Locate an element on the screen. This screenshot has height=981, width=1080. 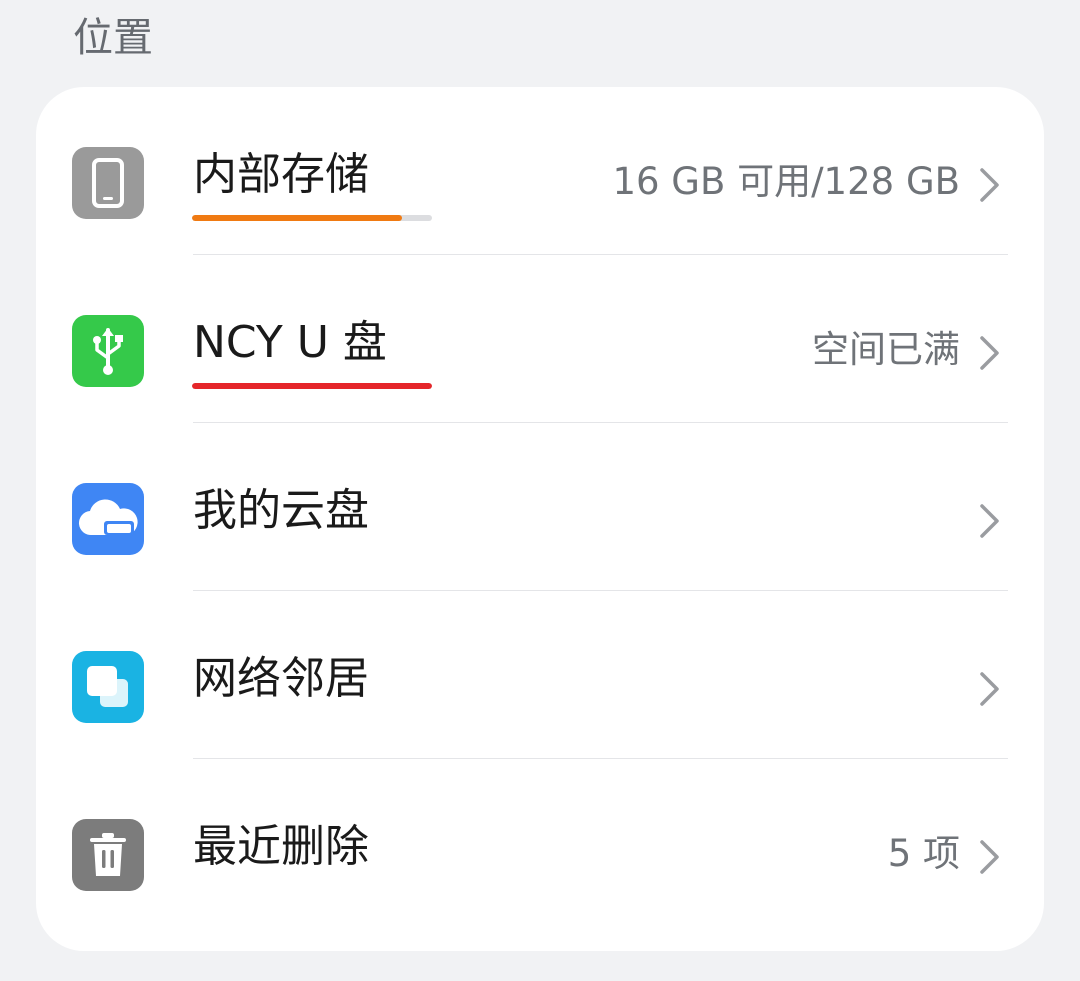
section-title: 位置 is located at coordinates (113, 38).